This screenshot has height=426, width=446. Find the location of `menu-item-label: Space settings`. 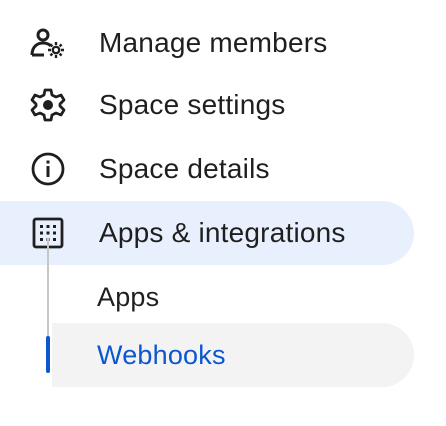

menu-item-label: Space settings is located at coordinates (192, 104).